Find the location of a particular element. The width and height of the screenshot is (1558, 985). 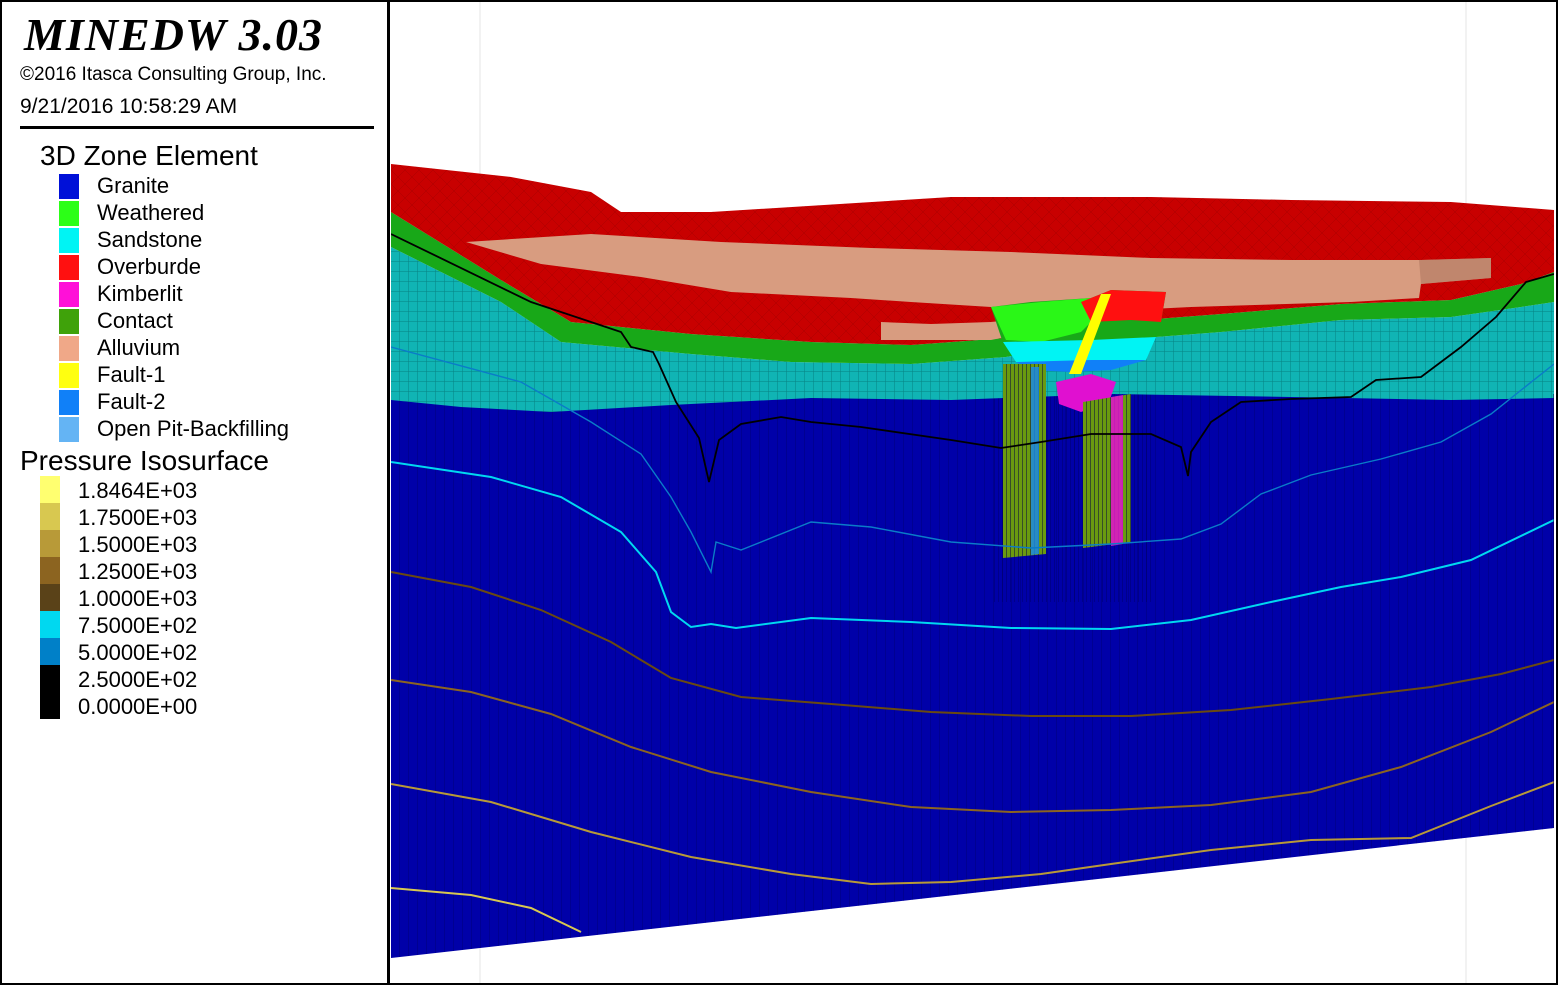

zone-legend-heading: 3D Zone Element is located at coordinates (149, 155).